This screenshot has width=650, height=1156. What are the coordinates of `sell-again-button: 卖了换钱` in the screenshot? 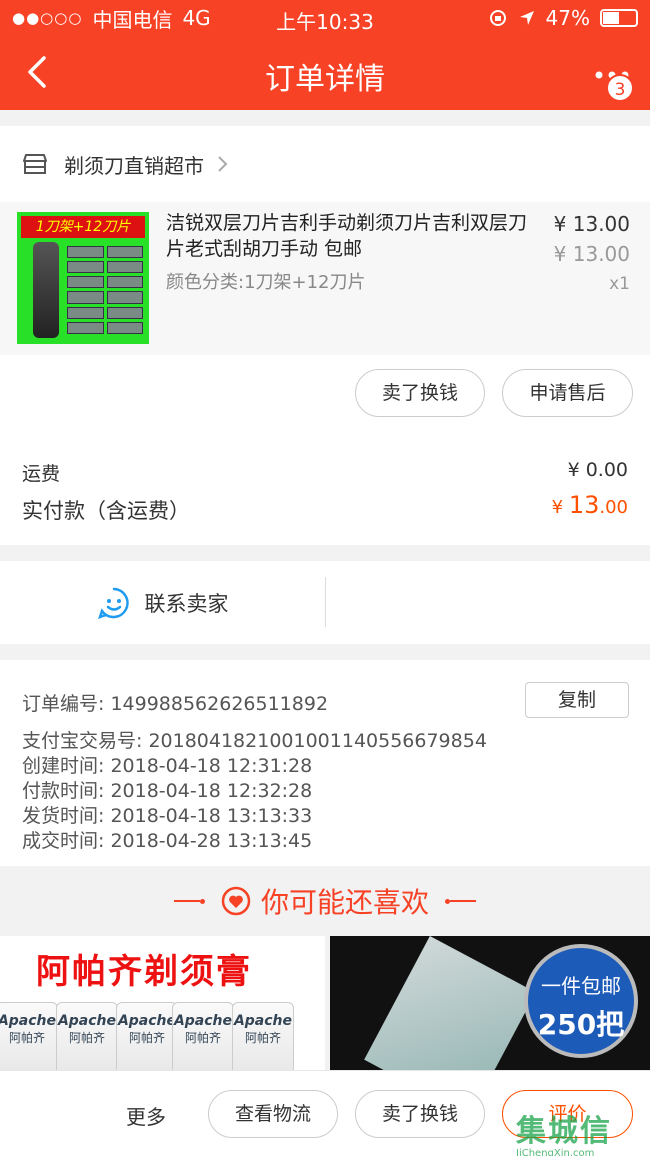 It's located at (420, 1114).